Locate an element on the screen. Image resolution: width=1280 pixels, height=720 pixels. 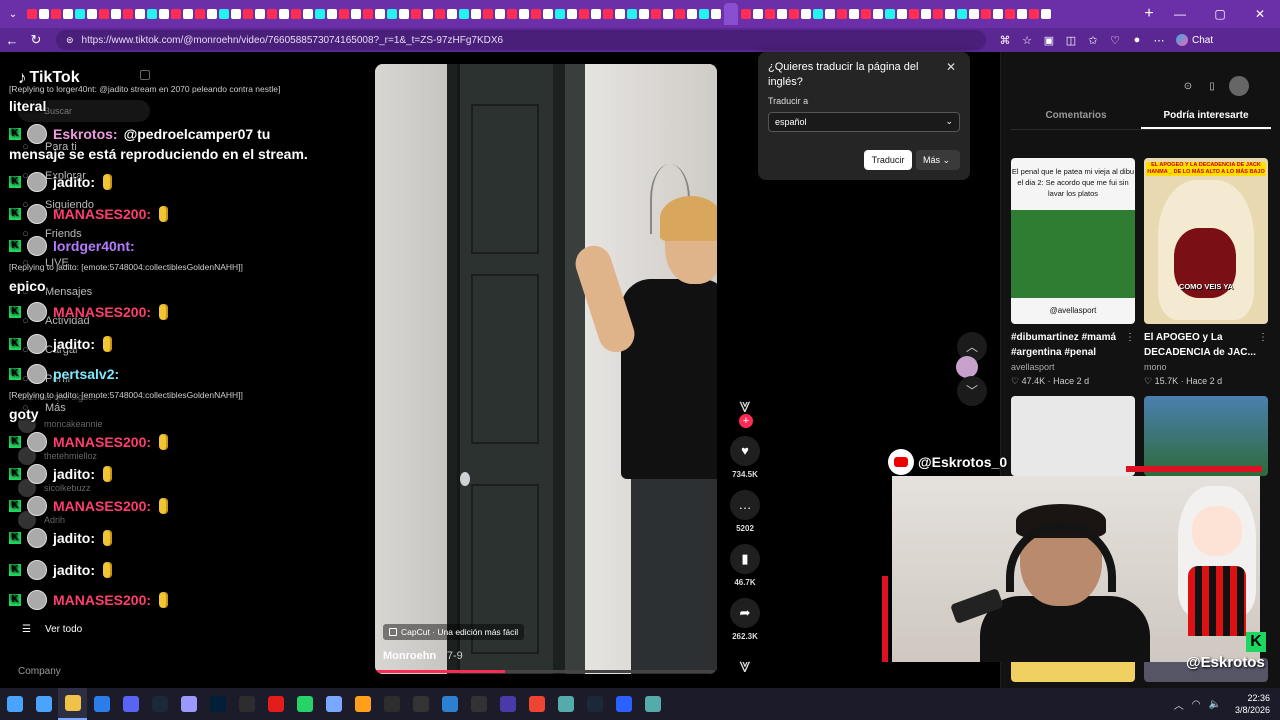
start-button is located at coordinates (14, 704).